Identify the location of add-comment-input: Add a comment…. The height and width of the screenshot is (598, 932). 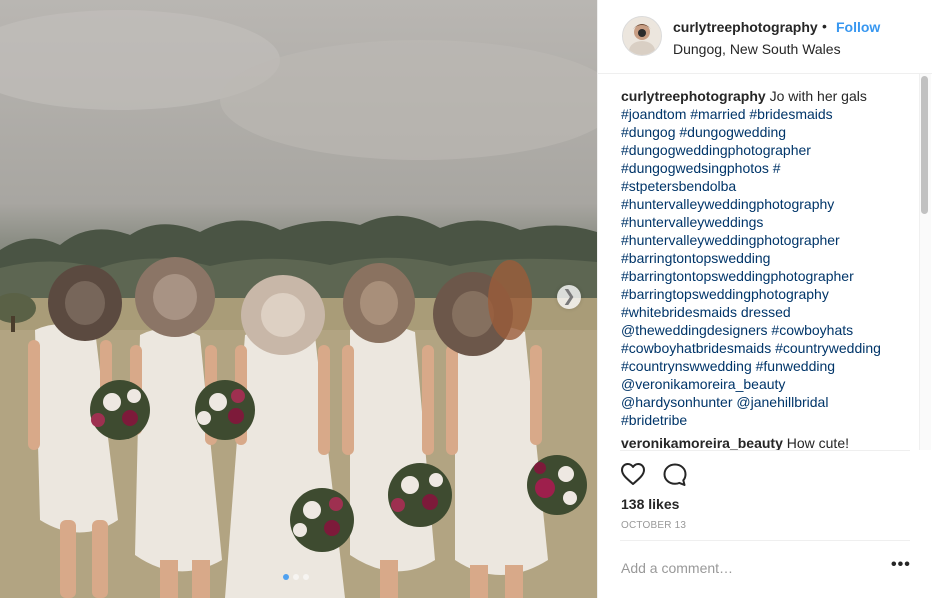
(677, 568).